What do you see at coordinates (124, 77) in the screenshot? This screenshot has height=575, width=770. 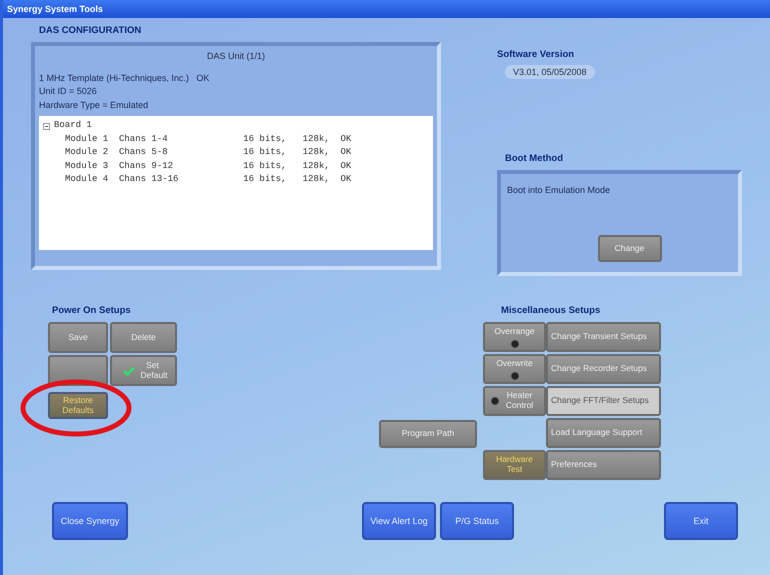 I see `info-text: 1 MHz Template (Hi-Techniques, Inc.) OK` at bounding box center [124, 77].